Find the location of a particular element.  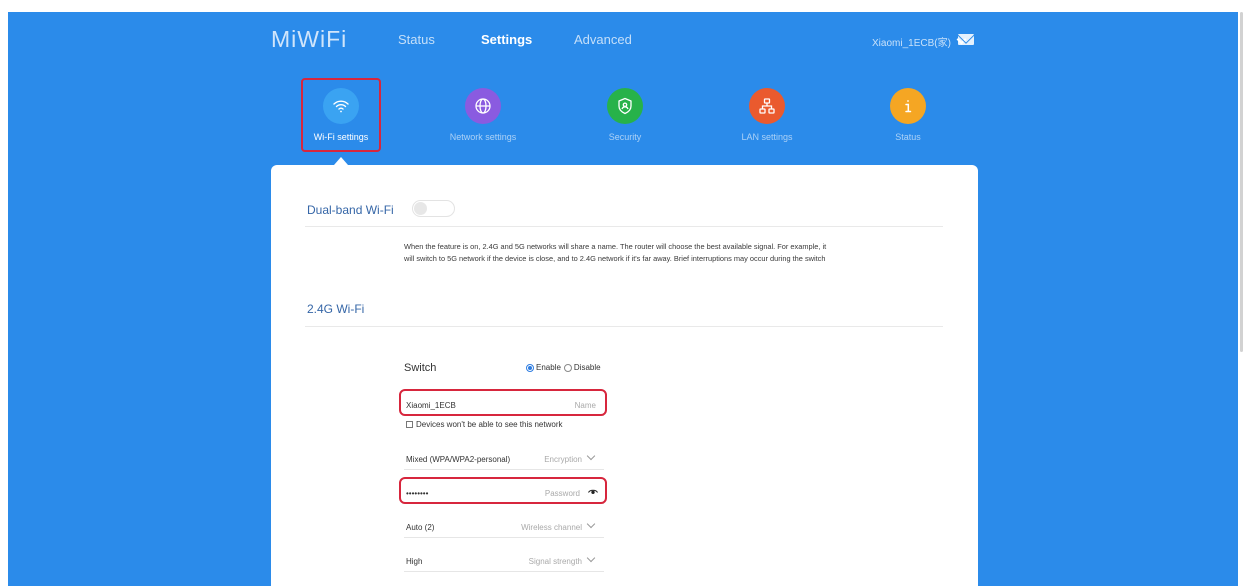

enable-label: Enable is located at coordinates (548, 367).